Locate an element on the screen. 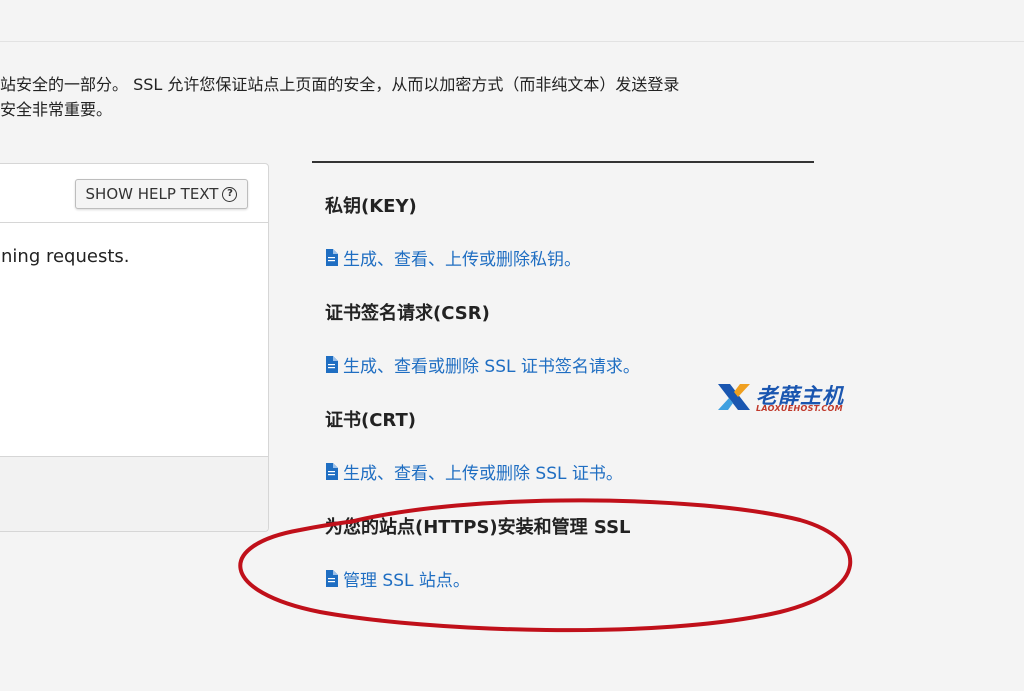  panel-header: SHOW HELP TEXT ? is located at coordinates (134, 193).